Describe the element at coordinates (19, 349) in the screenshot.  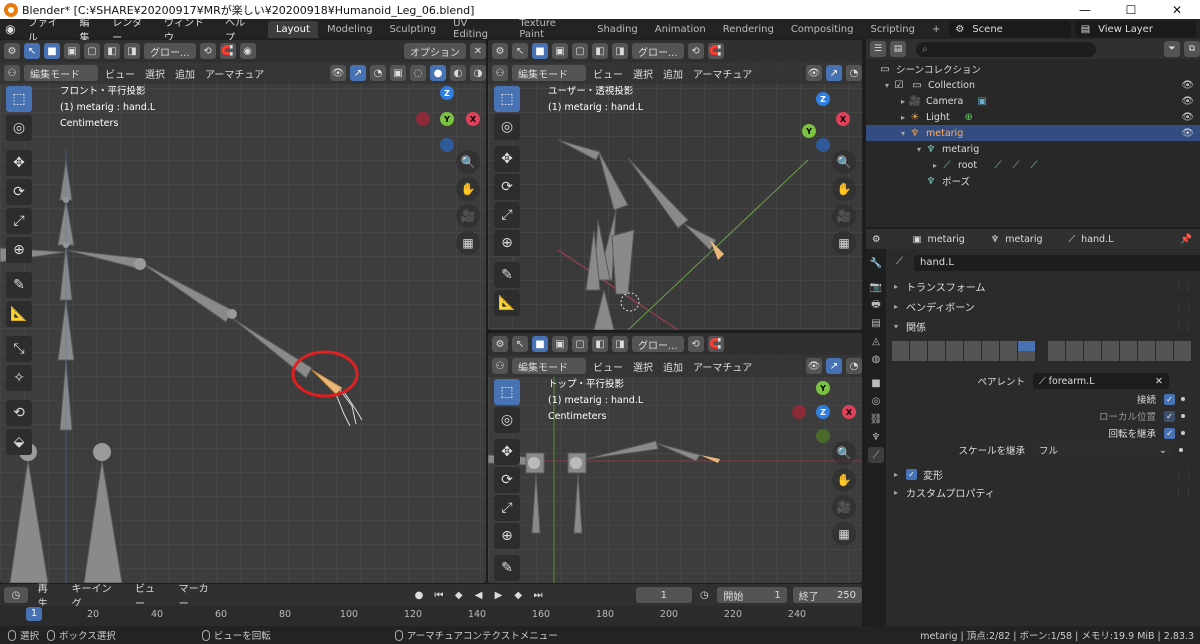
I see `tool-bone-size: ⤡` at that location.